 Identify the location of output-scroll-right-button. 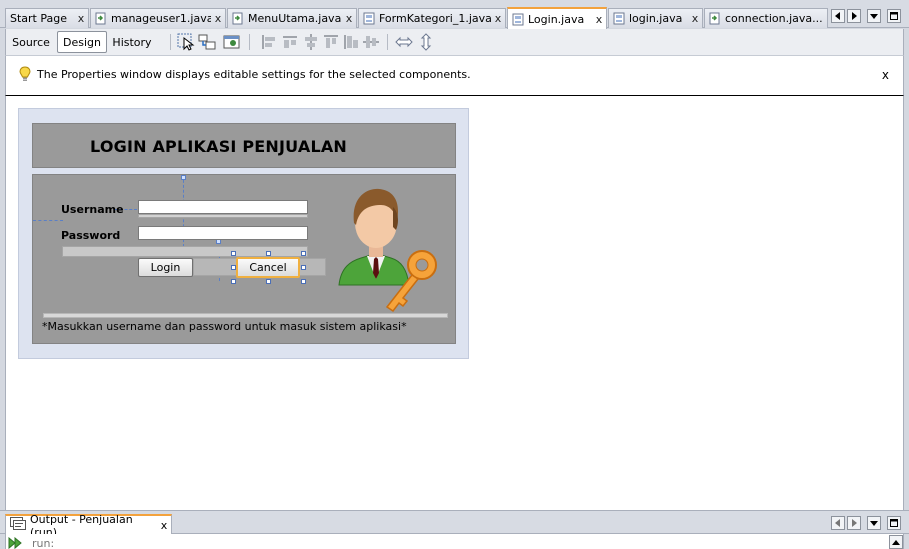
(854, 523).